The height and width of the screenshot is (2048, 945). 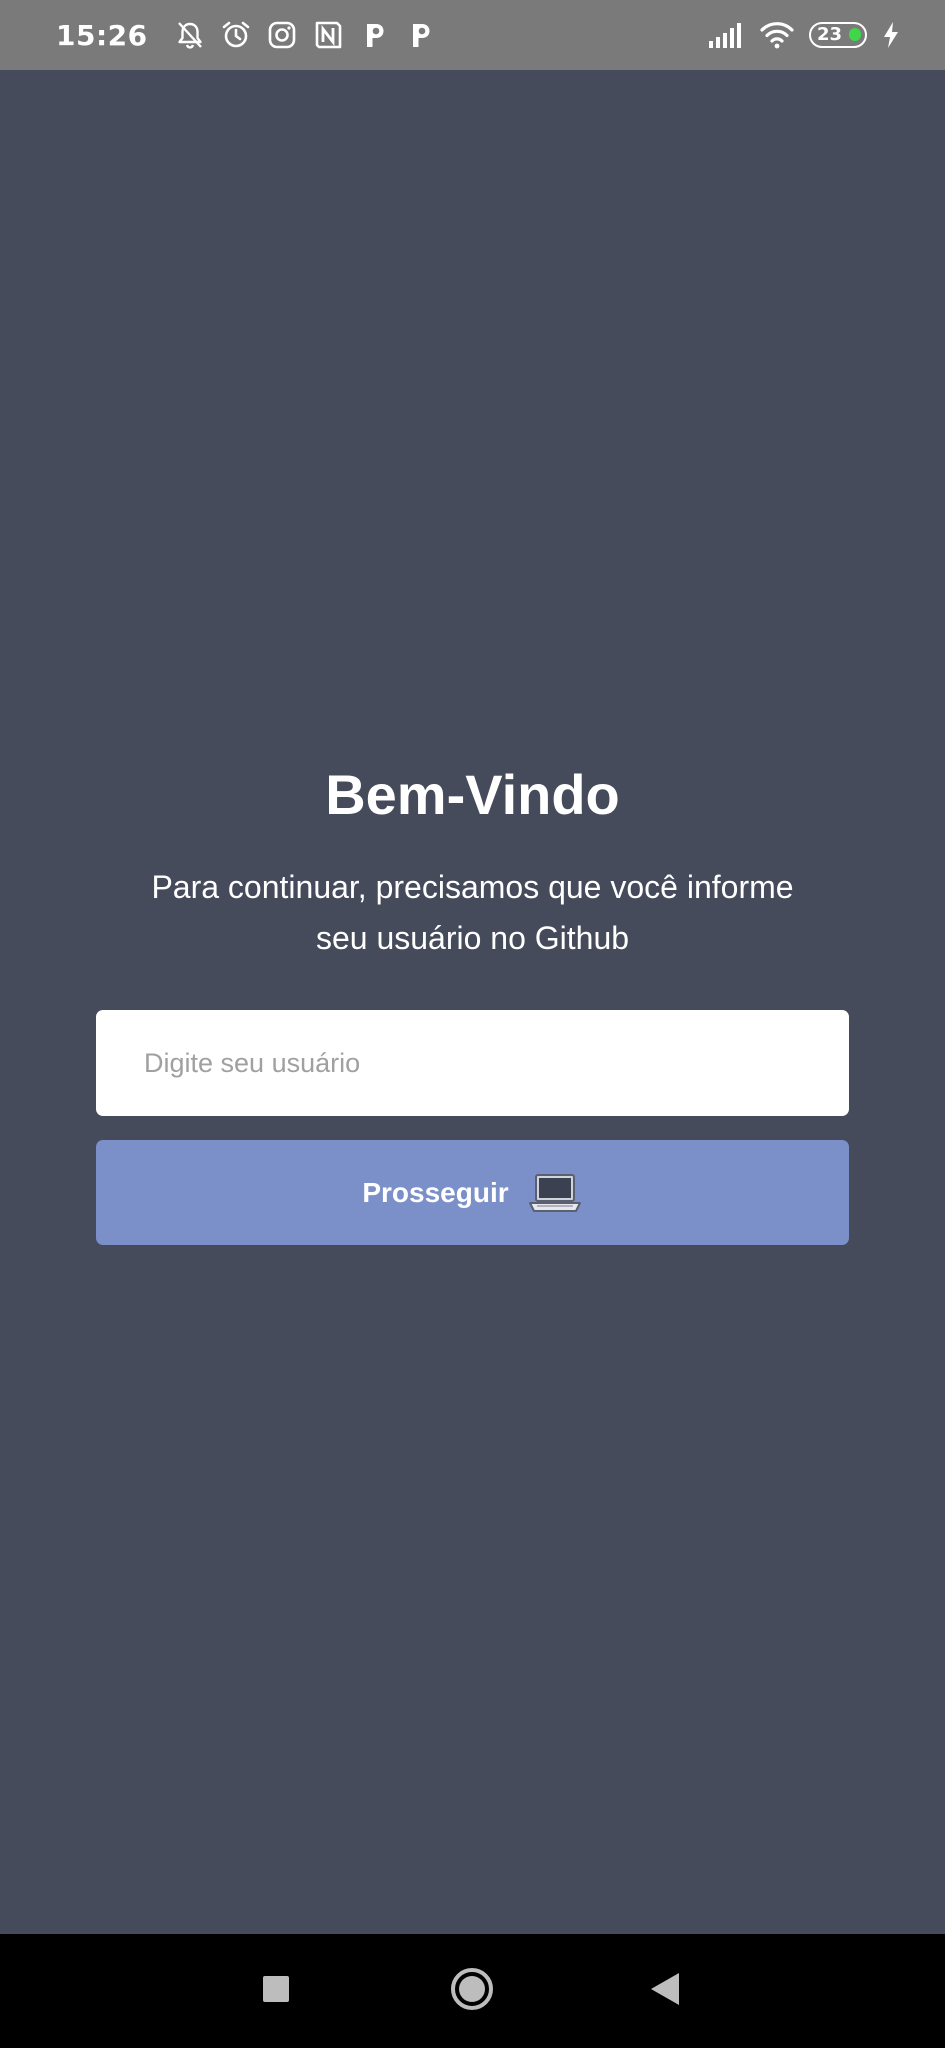 I want to click on status-bar: 15:26 23, so click(x=472, y=35).